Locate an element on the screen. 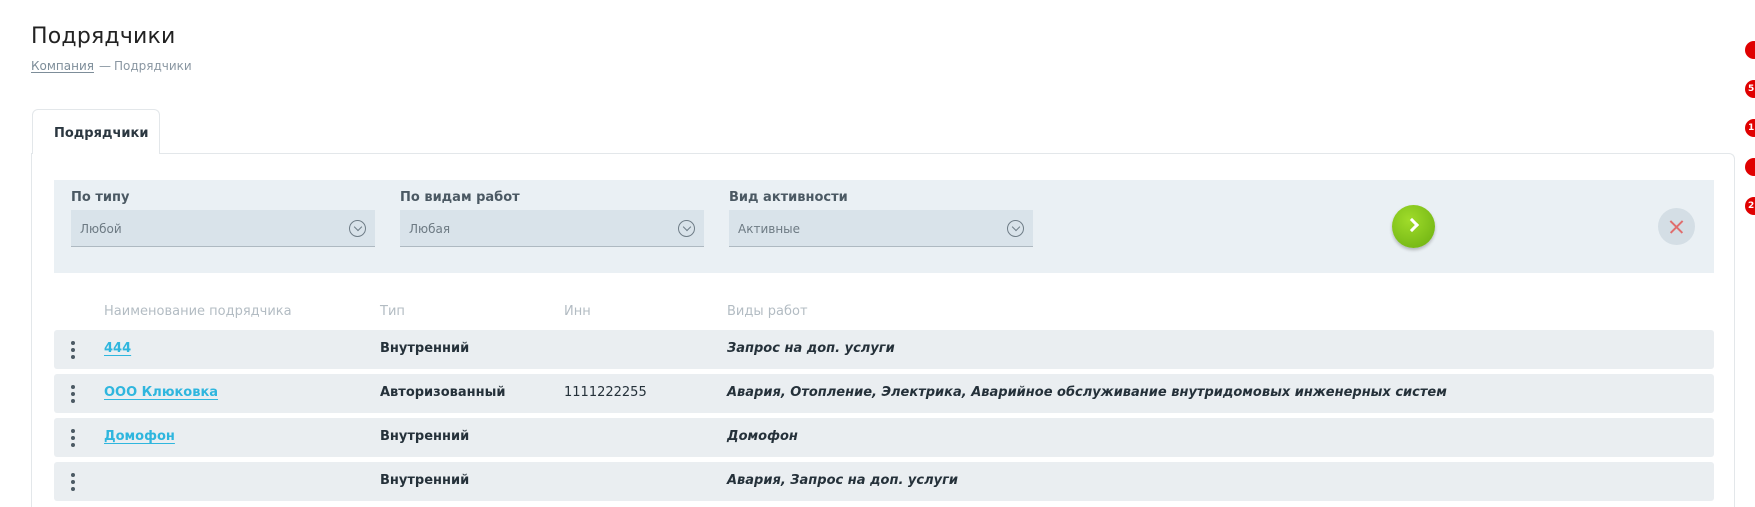  notification-badge: 1 is located at coordinates (1750, 128).